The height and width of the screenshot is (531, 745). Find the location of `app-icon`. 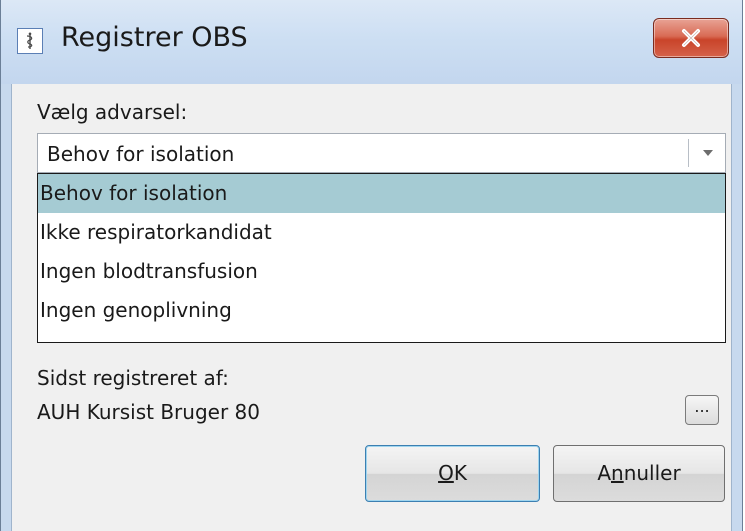

app-icon is located at coordinates (30, 41).